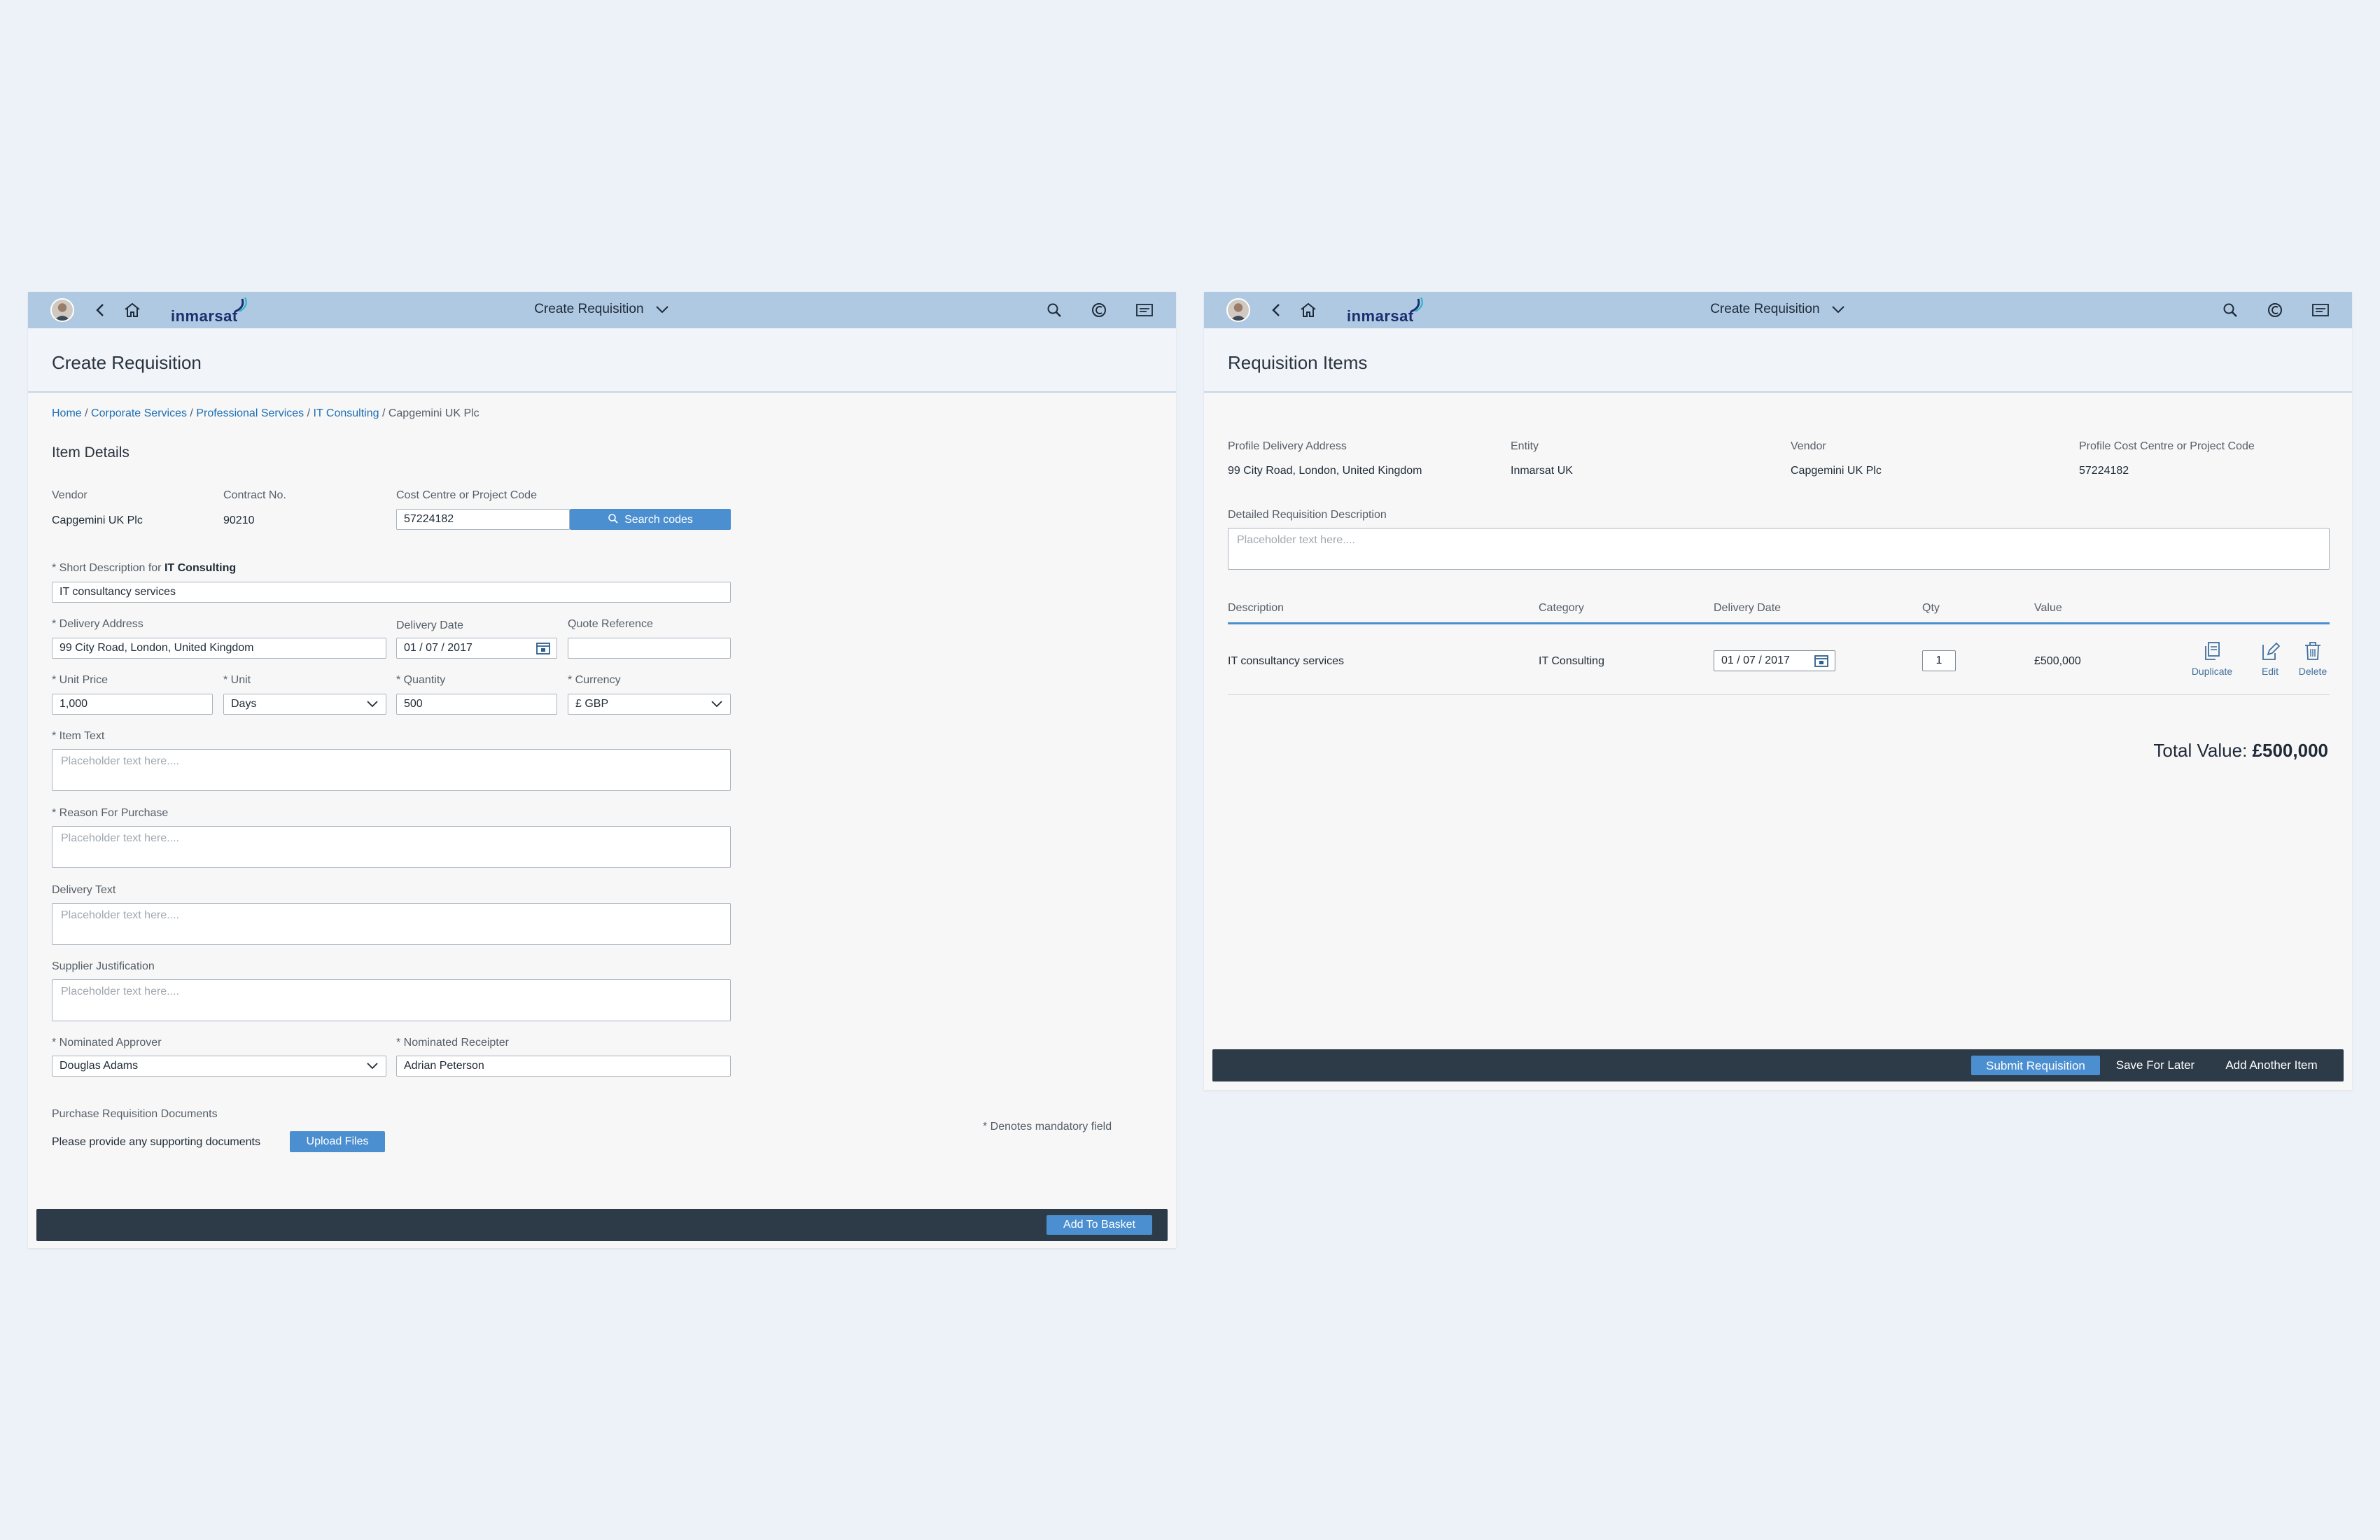  I want to click on breadcrumb-corporate-services: Corporate Services, so click(139, 413).